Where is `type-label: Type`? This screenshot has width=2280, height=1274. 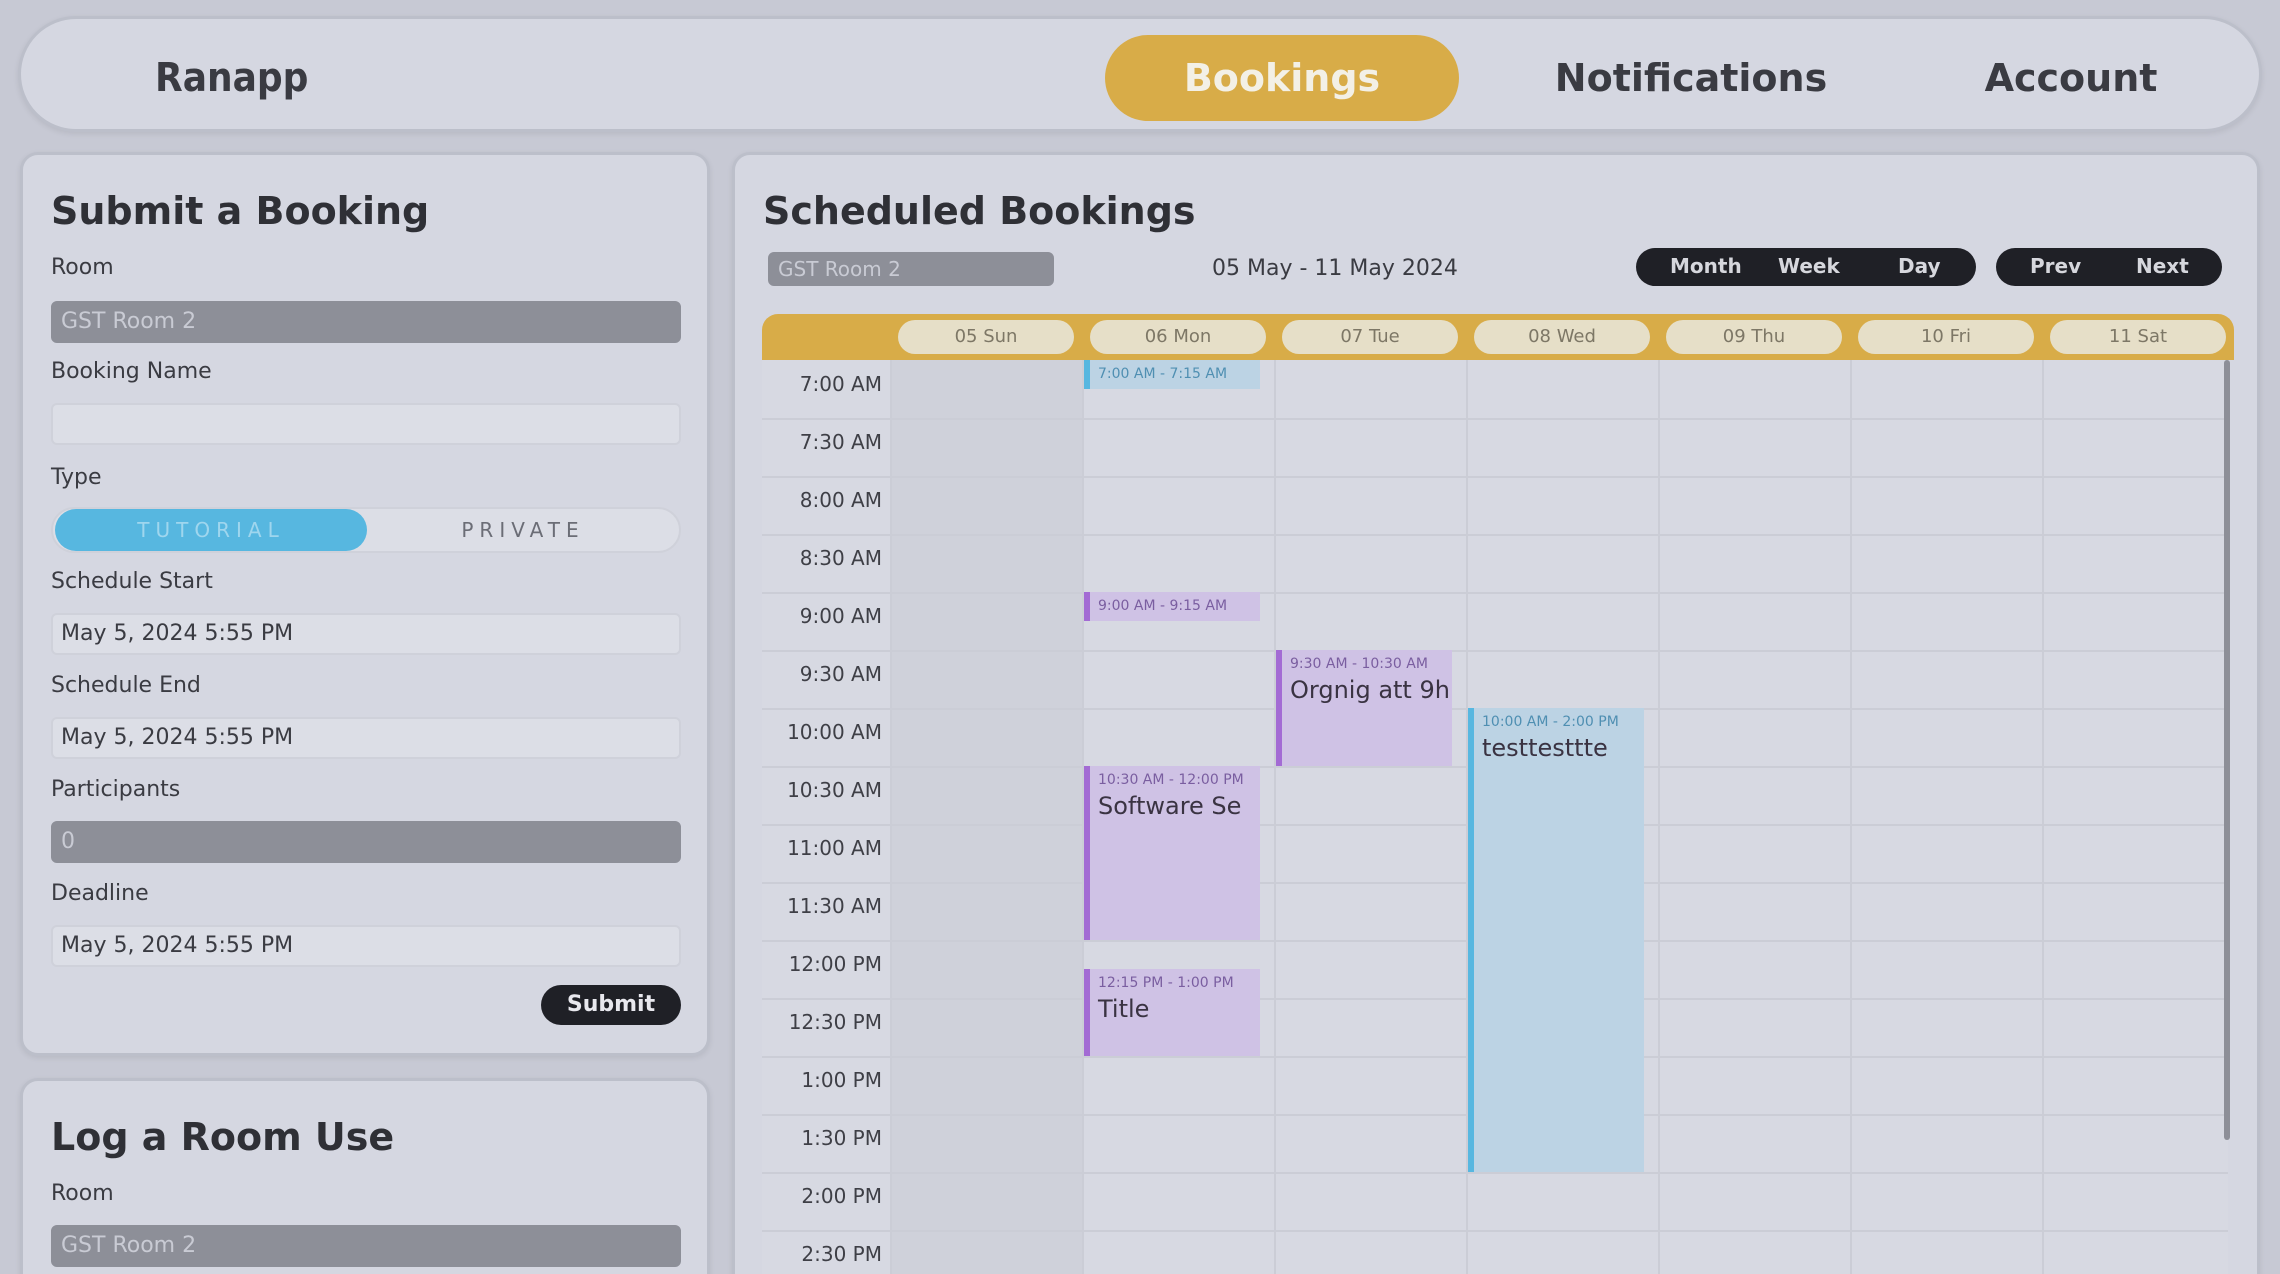 type-label: Type is located at coordinates (76, 477).